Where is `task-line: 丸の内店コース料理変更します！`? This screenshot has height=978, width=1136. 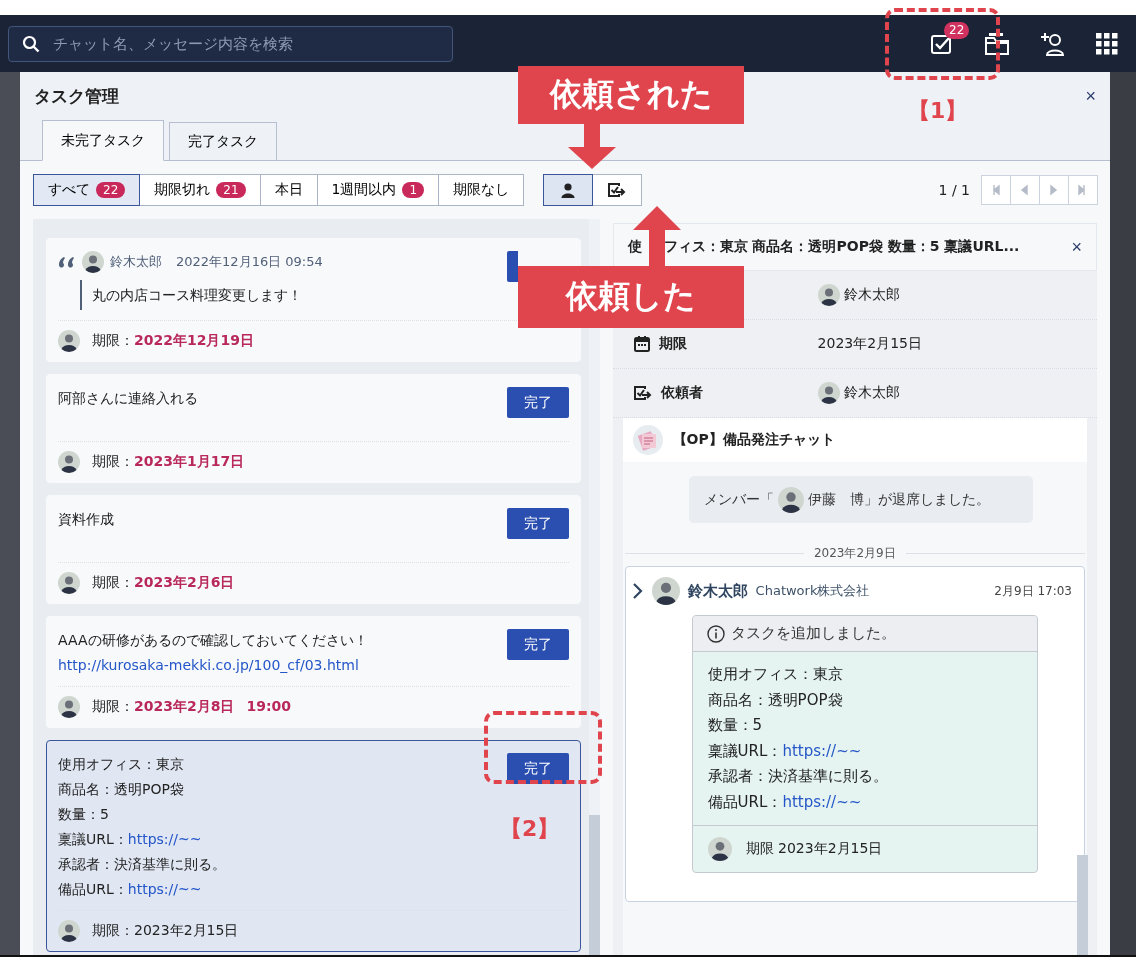
task-line: 丸の内店コース料理変更します！ is located at coordinates (197, 295).